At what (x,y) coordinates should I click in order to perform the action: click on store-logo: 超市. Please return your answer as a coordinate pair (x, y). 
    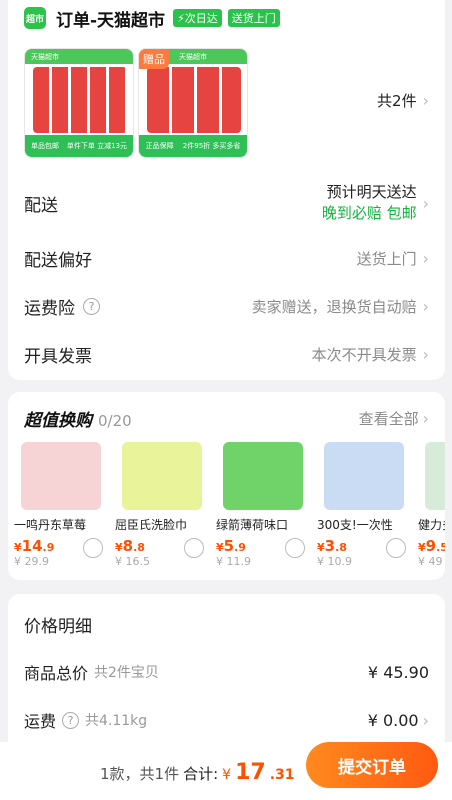
    Looking at the image, I should click on (35, 18).